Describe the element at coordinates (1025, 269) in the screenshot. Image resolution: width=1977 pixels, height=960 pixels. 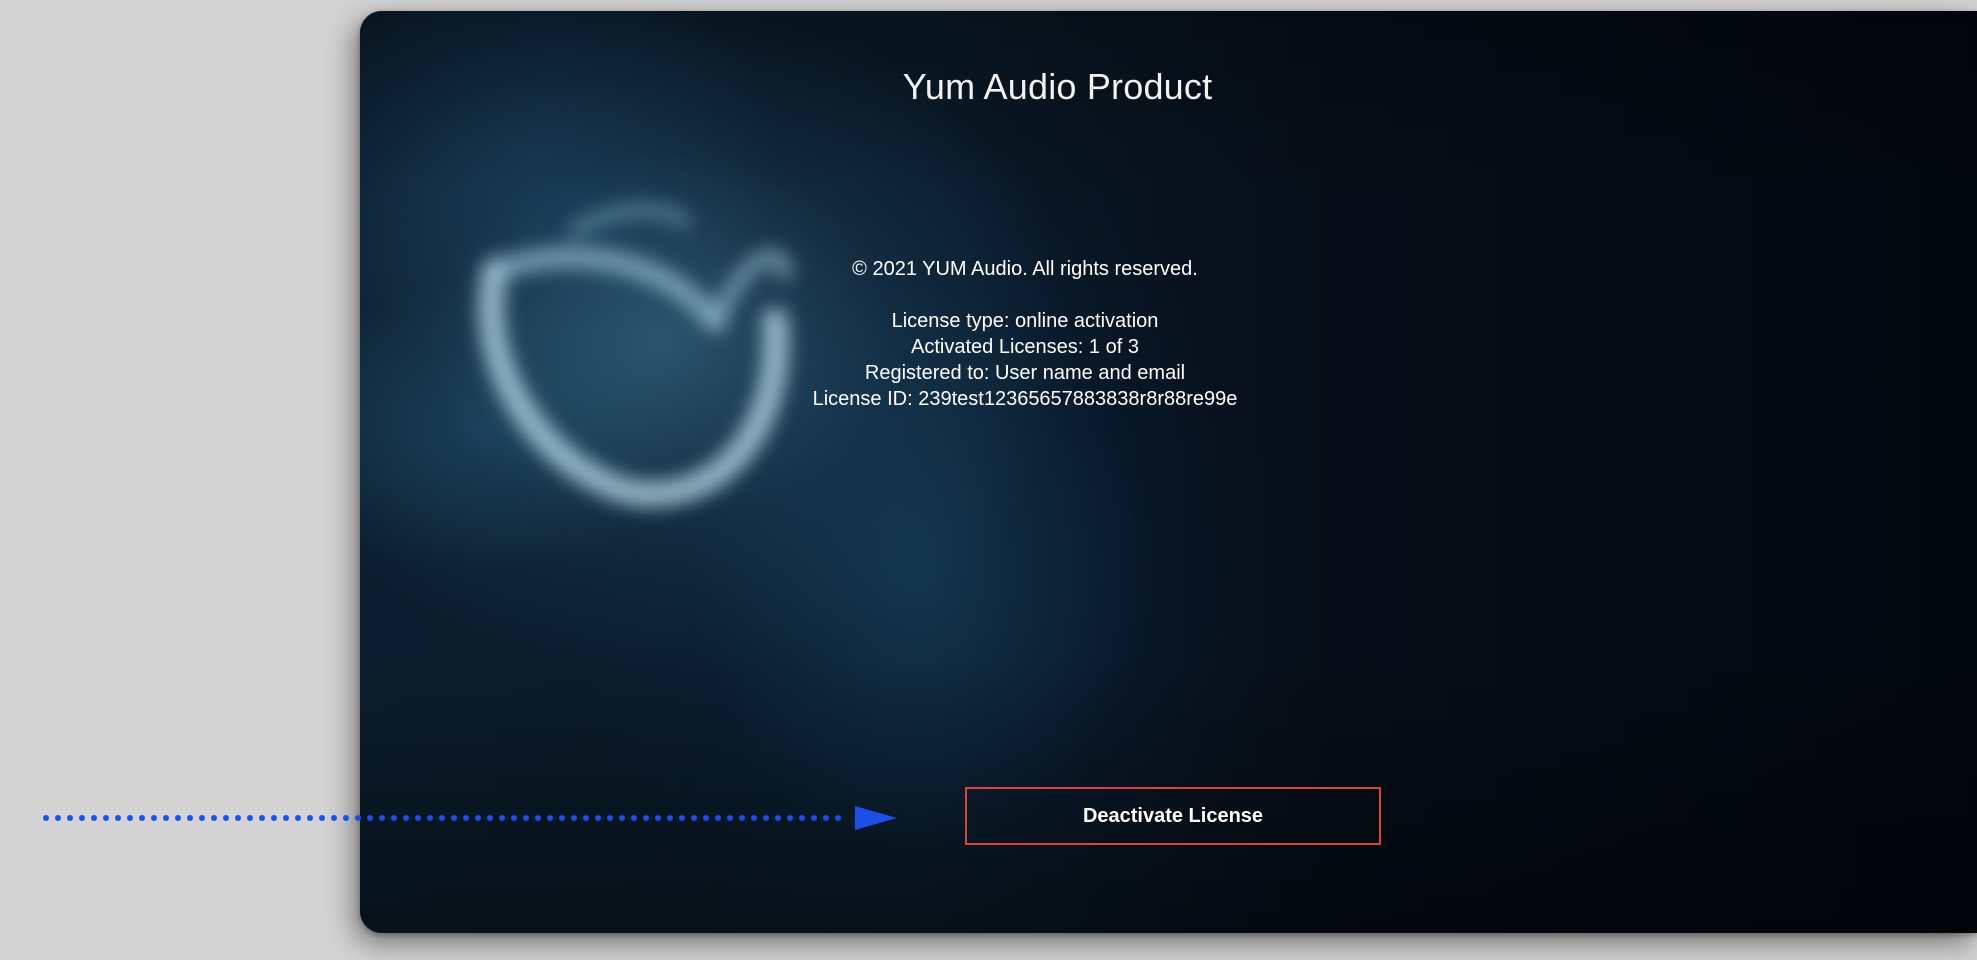
I see `copyright-text: © 2021 YUM Audio. All rights reserved.` at that location.